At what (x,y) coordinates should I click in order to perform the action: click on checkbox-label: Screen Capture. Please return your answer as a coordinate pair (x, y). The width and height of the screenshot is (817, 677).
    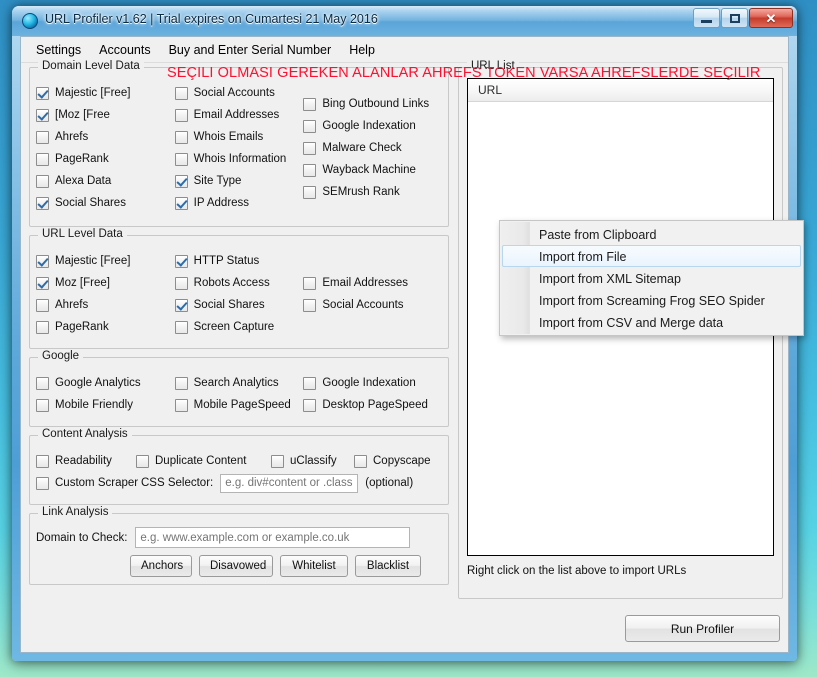
    Looking at the image, I should click on (234, 326).